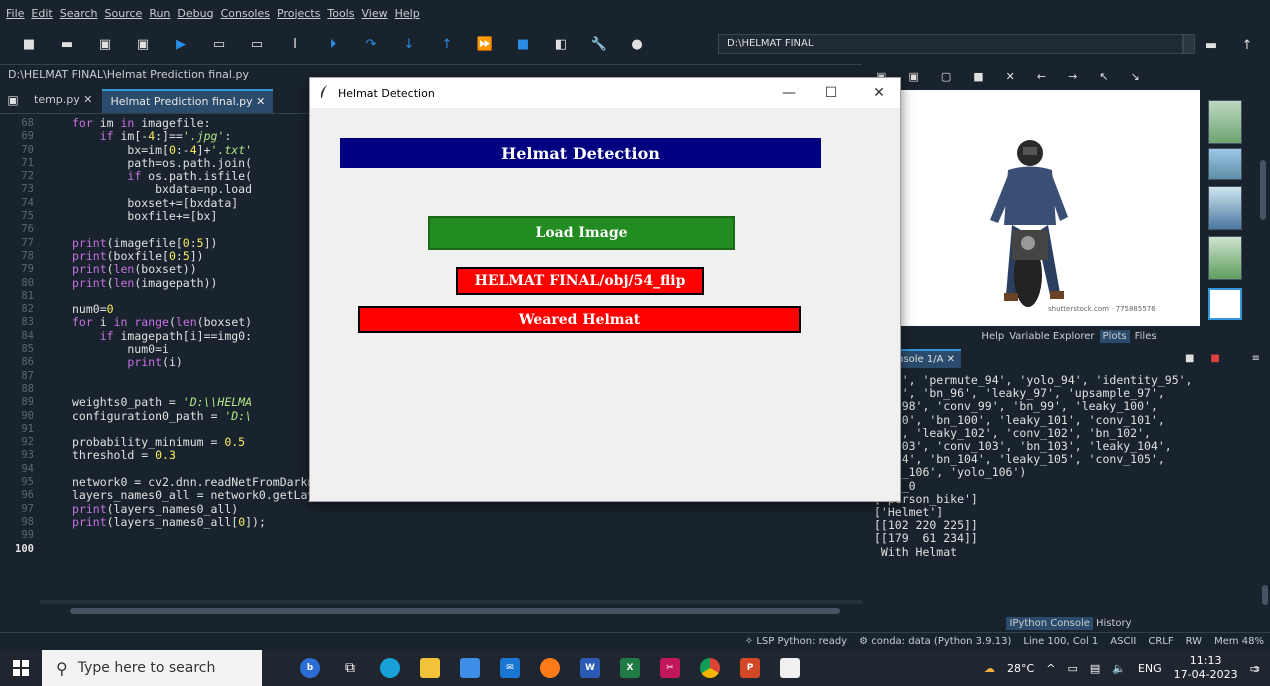 This screenshot has height=686, width=1270. Describe the element at coordinates (1211, 45) in the screenshot. I see `browse-folder-icon: ▬` at that location.